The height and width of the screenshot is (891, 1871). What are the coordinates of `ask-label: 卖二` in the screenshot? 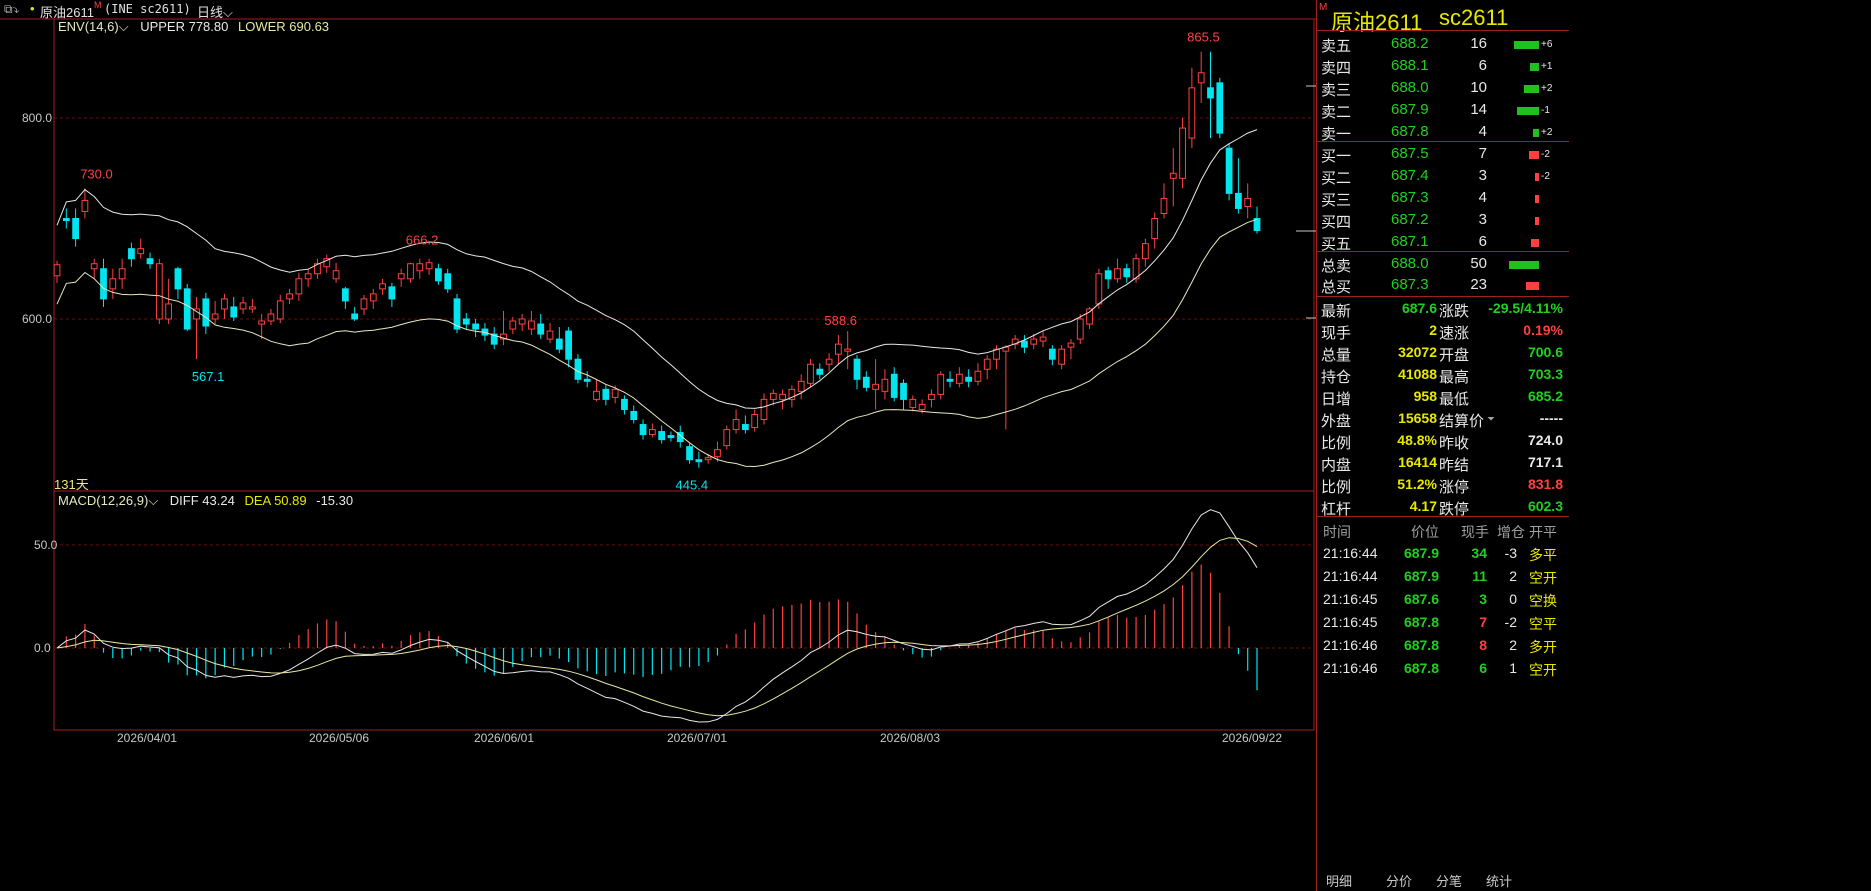 It's located at (1336, 112).